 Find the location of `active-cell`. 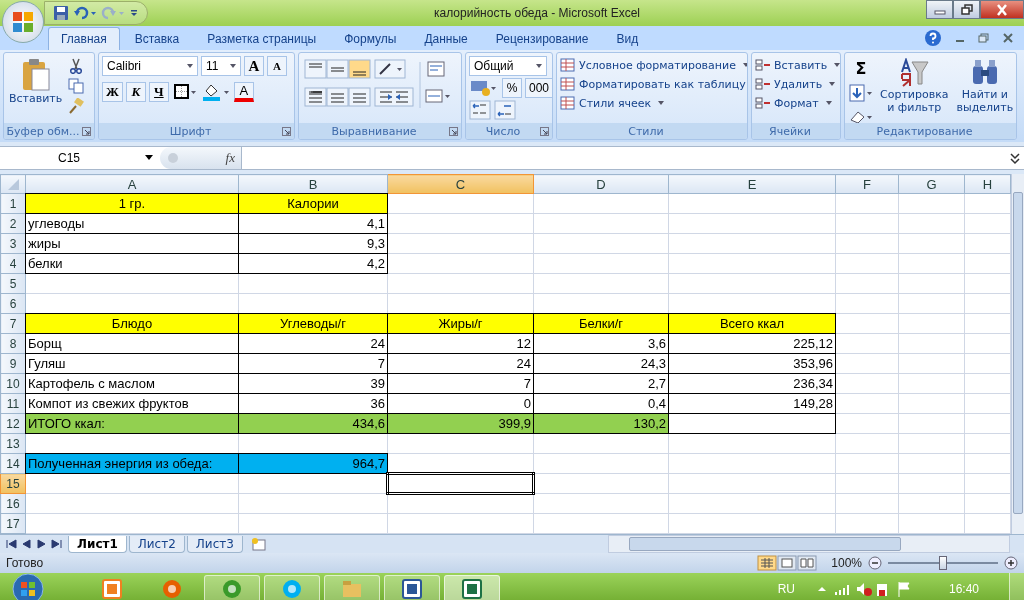

active-cell is located at coordinates (460, 483).